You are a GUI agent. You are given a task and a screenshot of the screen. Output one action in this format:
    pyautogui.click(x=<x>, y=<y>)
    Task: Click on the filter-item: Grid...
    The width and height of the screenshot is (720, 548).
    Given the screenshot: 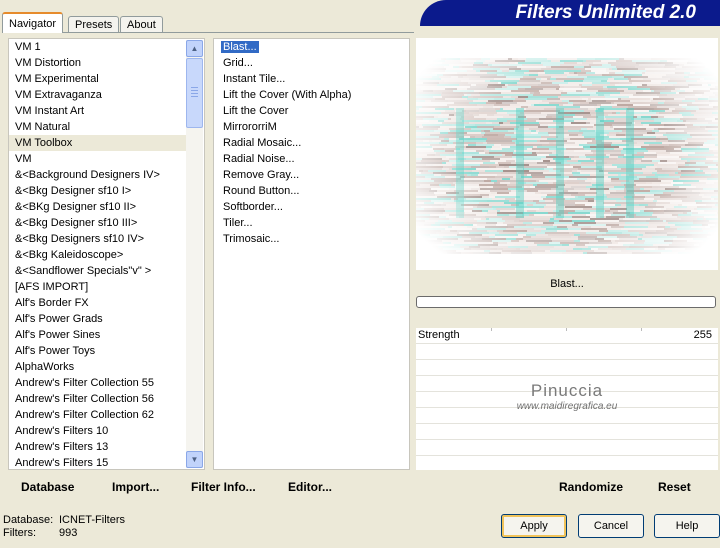 What is the action you would take?
    pyautogui.click(x=302, y=63)
    